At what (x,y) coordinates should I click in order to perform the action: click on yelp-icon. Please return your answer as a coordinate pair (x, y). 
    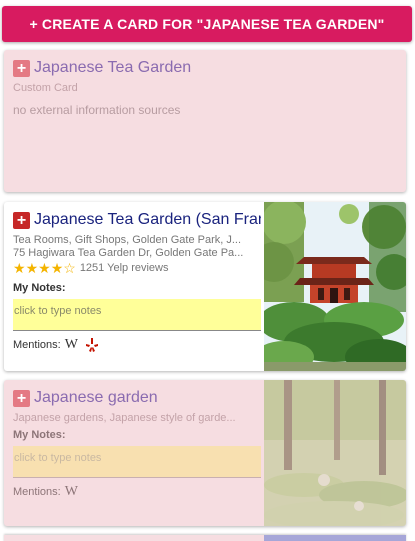
    Looking at the image, I should click on (91, 345).